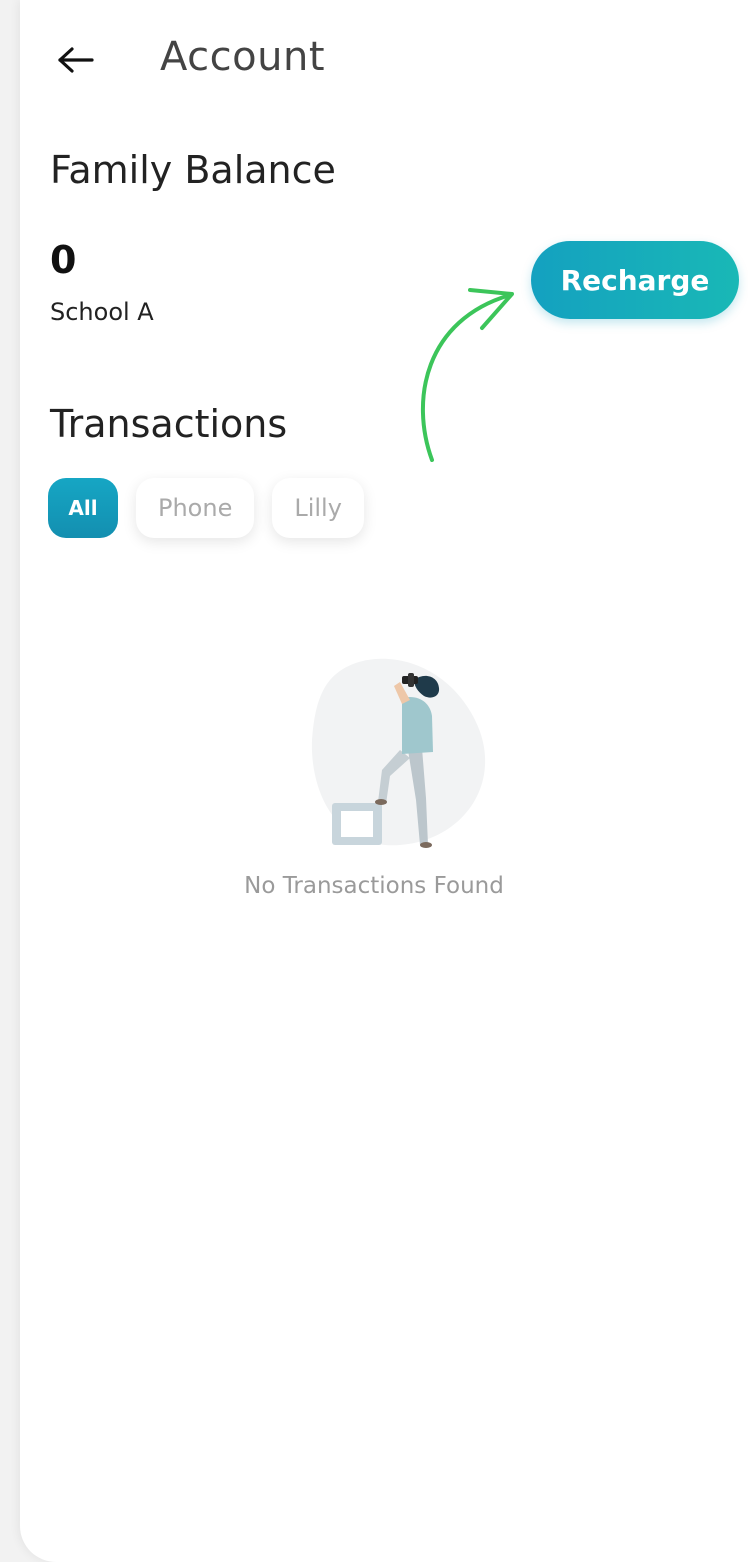 The width and height of the screenshot is (748, 1562). Describe the element at coordinates (635, 280) in the screenshot. I see `recharge-button: Recharge` at that location.